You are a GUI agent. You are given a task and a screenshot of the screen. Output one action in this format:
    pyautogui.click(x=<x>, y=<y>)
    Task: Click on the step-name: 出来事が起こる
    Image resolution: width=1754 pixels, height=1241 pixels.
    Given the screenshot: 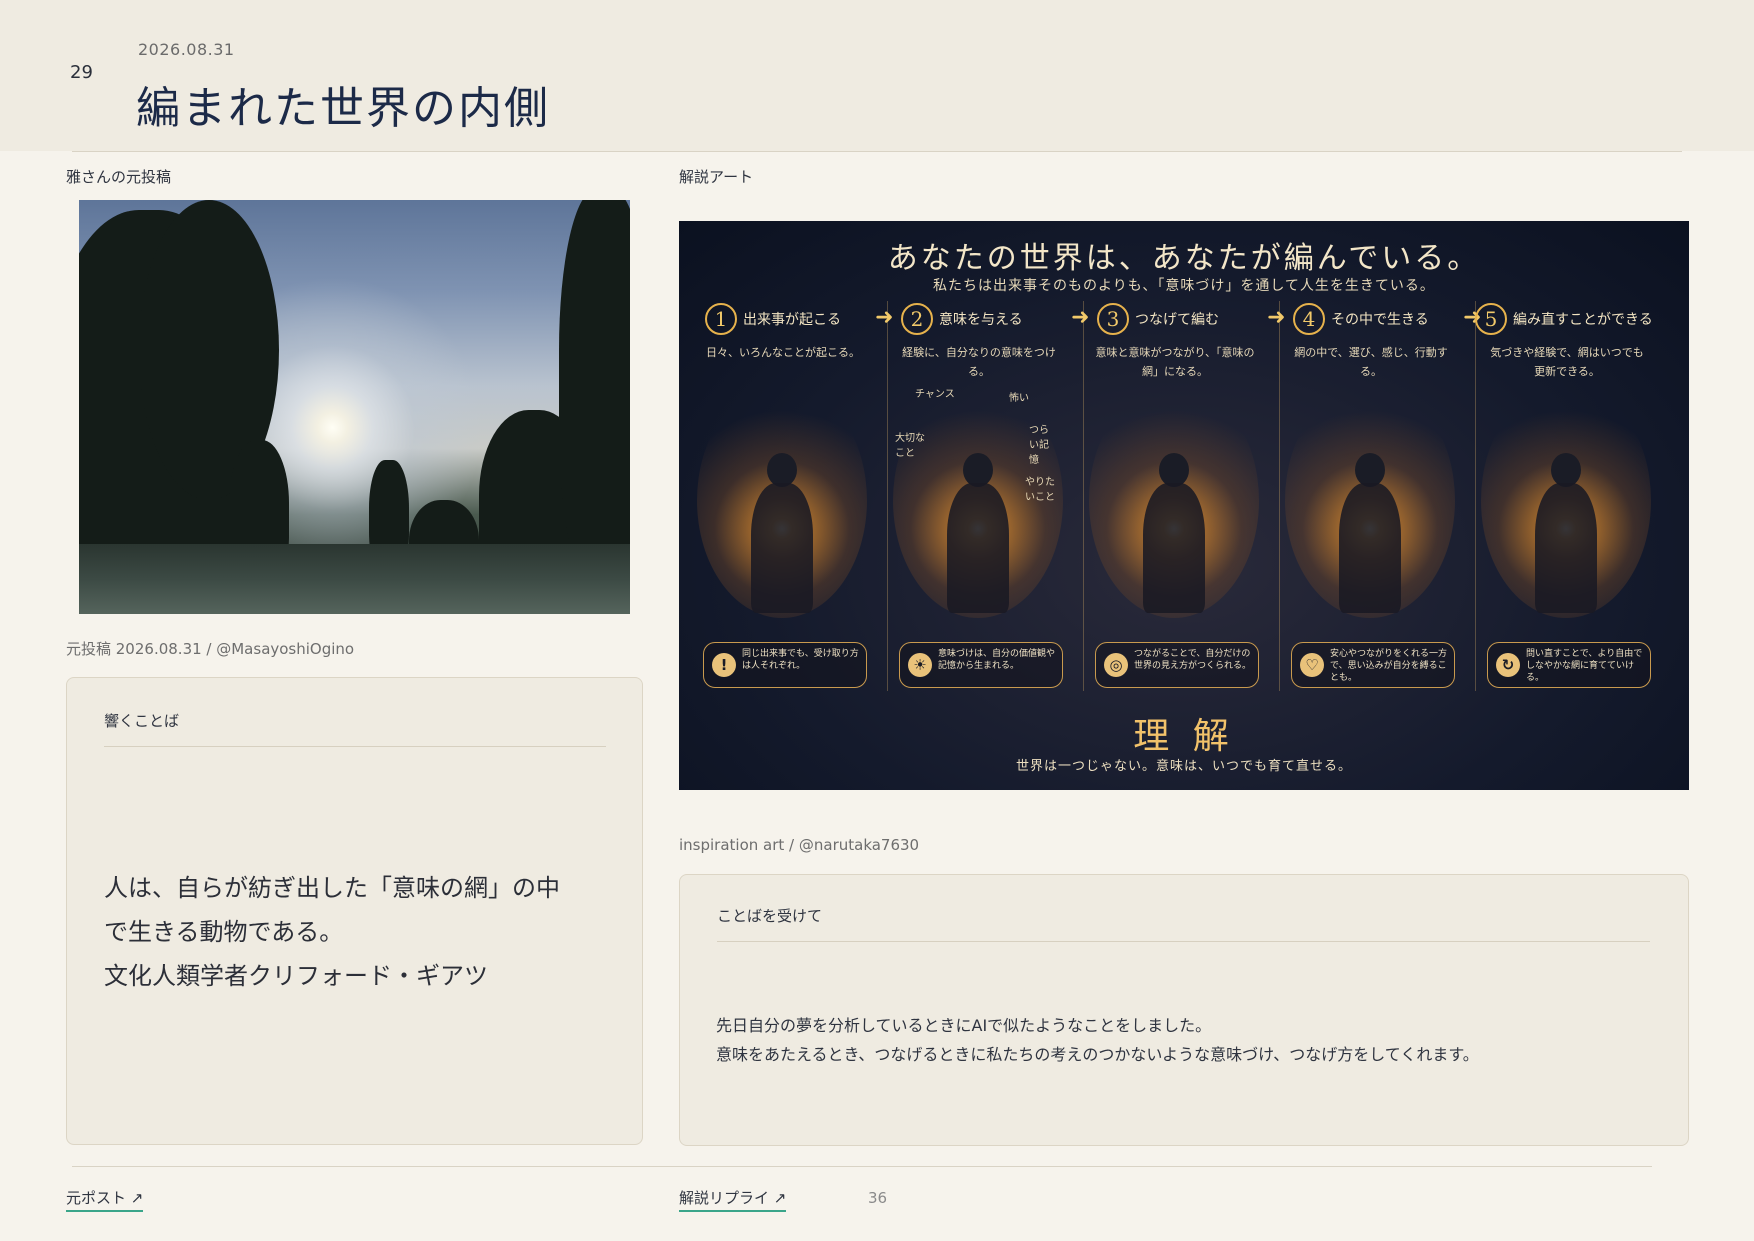 What is the action you would take?
    pyautogui.click(x=792, y=320)
    